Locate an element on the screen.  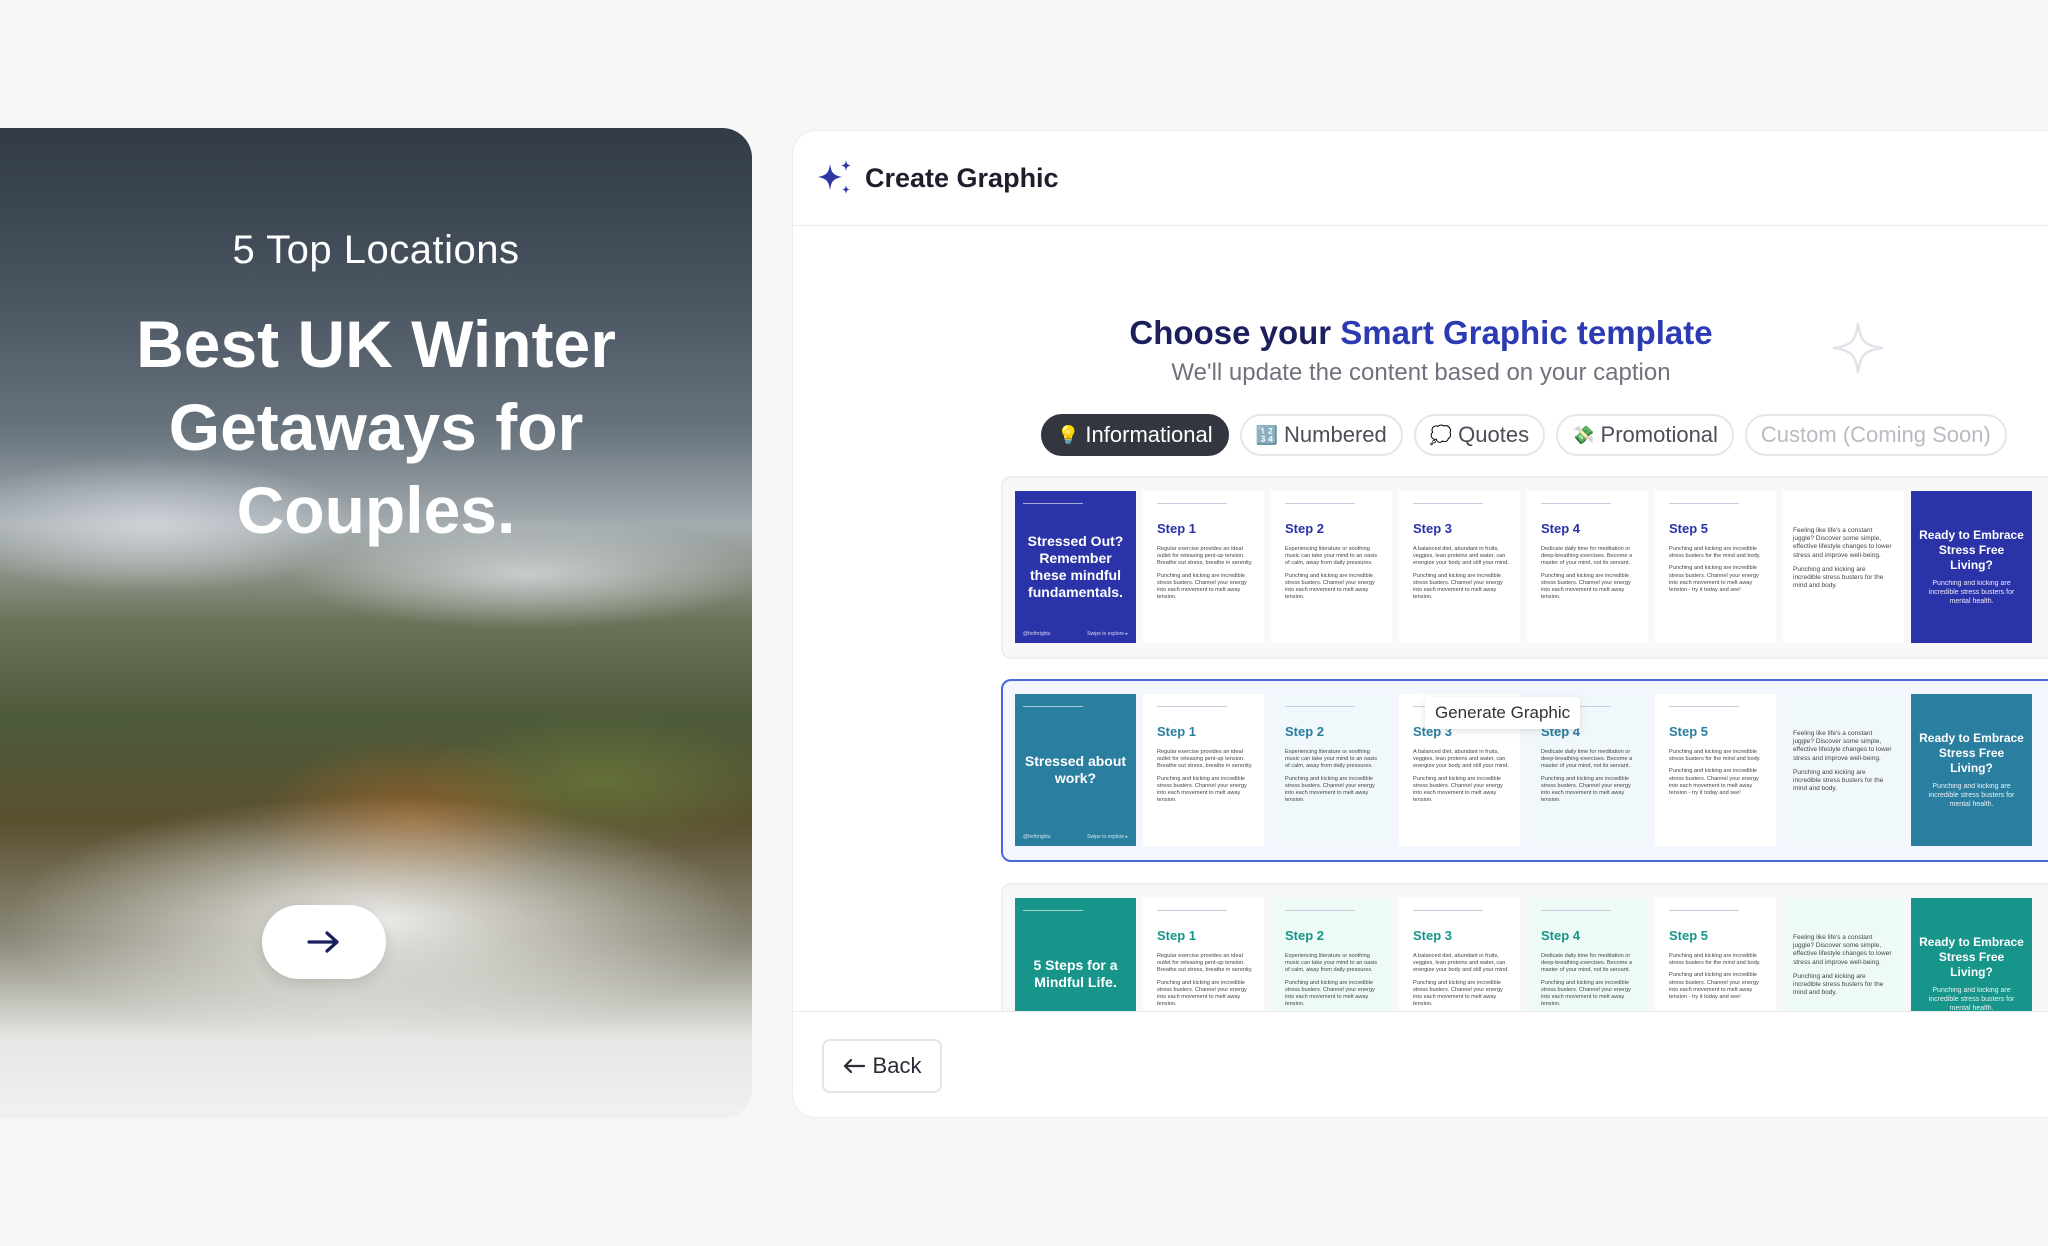
heading-prefix: Choose your is located at coordinates (1235, 332).